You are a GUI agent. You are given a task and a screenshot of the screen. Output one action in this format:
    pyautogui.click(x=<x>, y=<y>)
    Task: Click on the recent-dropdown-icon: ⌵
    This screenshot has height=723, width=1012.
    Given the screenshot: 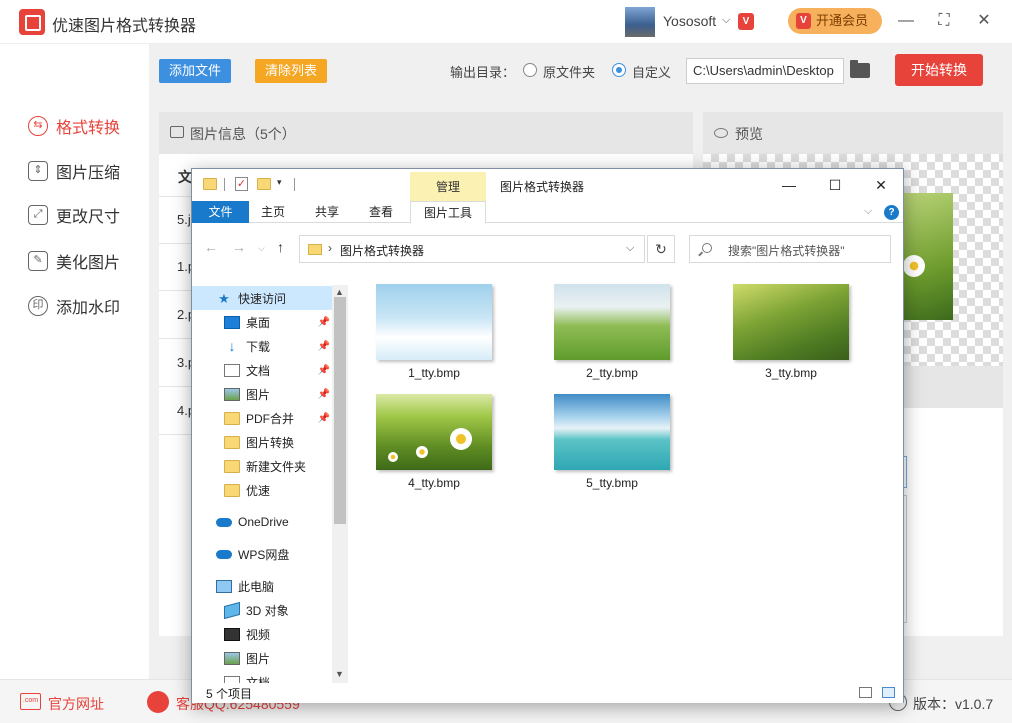 What is the action you would take?
    pyautogui.click(x=261, y=248)
    